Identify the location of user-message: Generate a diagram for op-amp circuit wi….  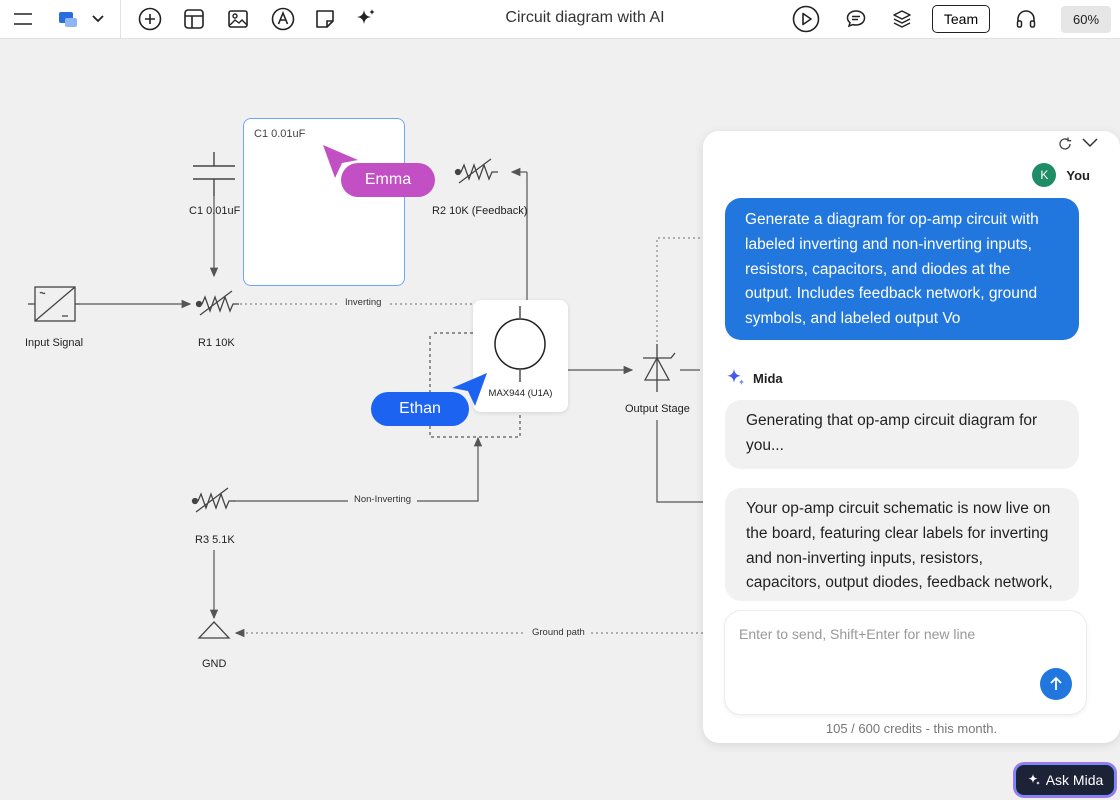
(902, 269).